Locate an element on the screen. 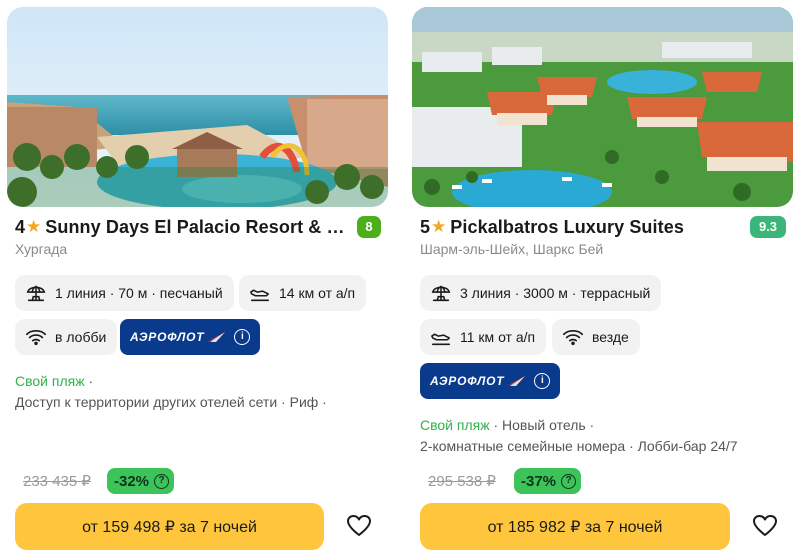  airport-chip: 11 км от а/п is located at coordinates (483, 337).